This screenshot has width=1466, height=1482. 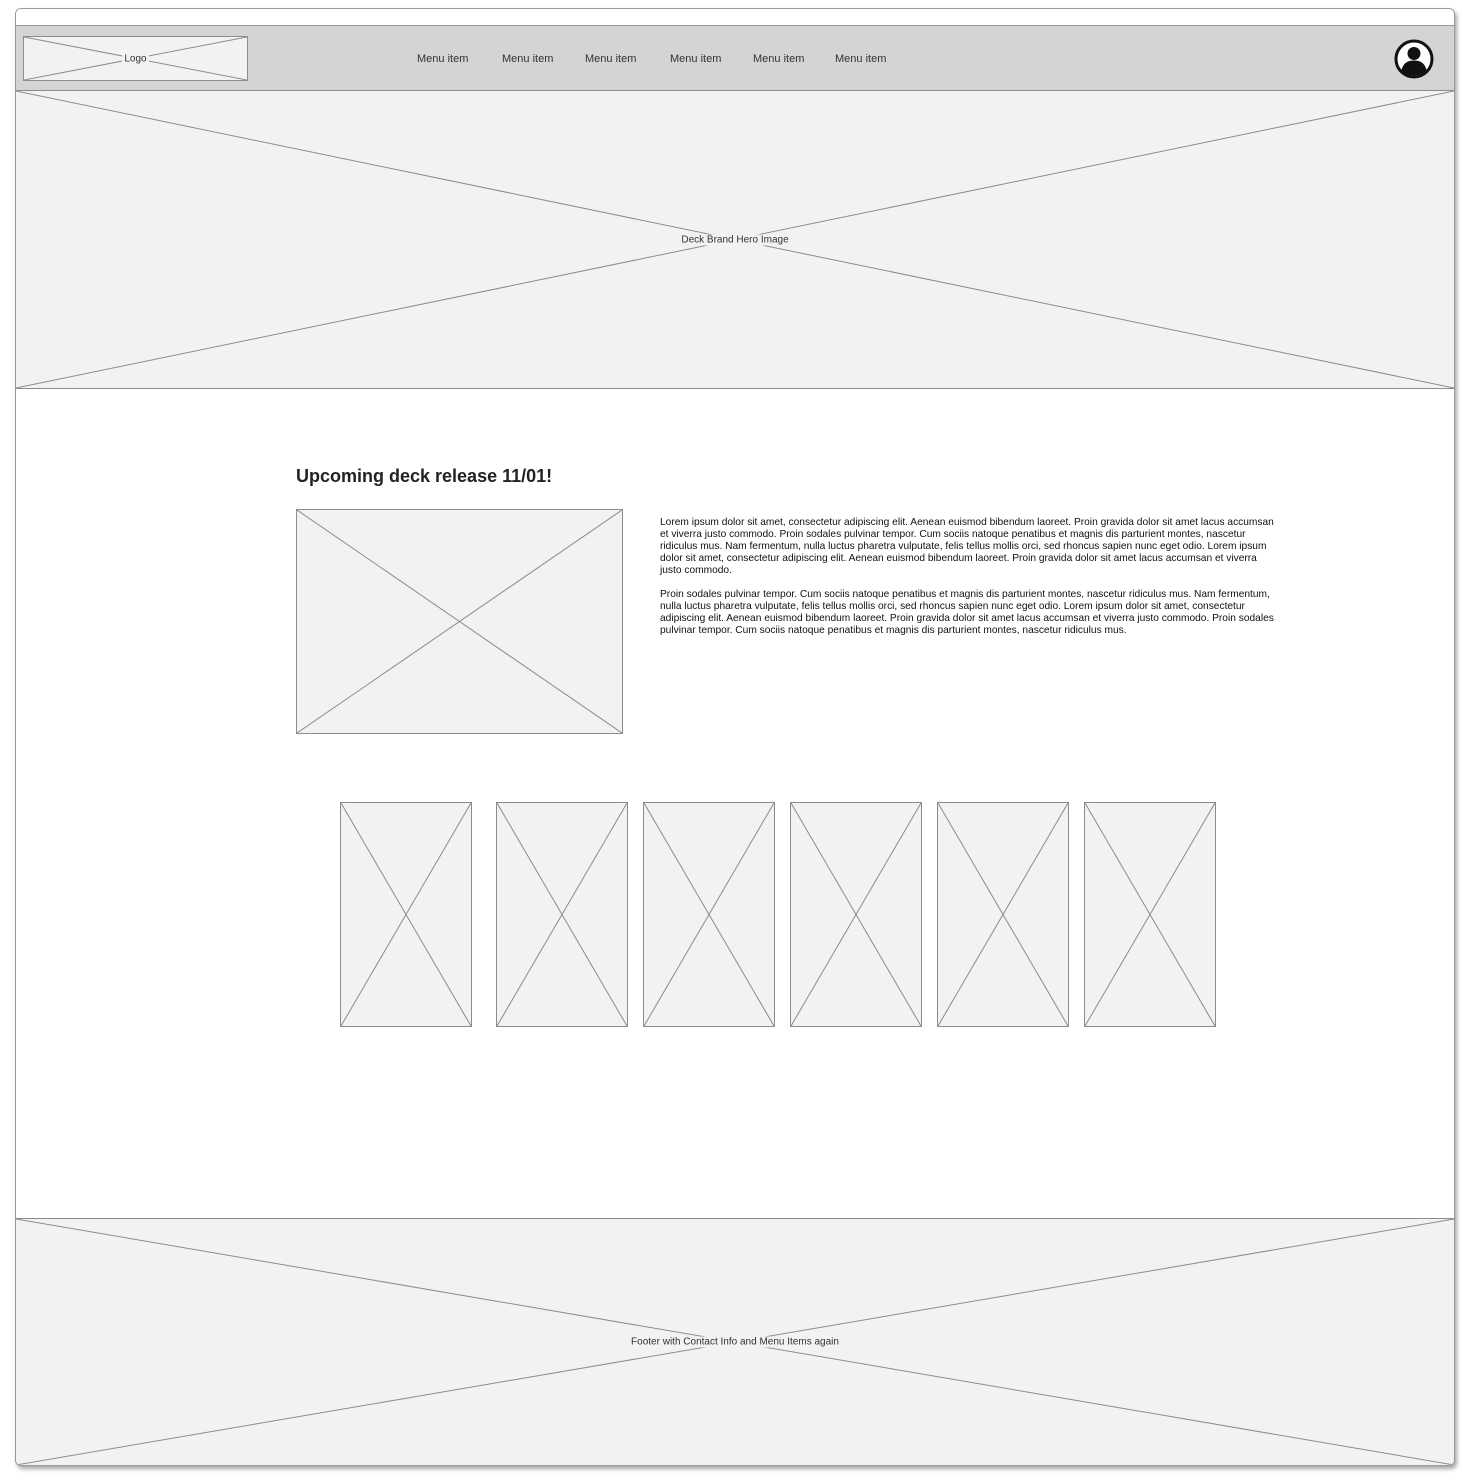 I want to click on nav-item-5: Menu item, so click(x=778, y=59).